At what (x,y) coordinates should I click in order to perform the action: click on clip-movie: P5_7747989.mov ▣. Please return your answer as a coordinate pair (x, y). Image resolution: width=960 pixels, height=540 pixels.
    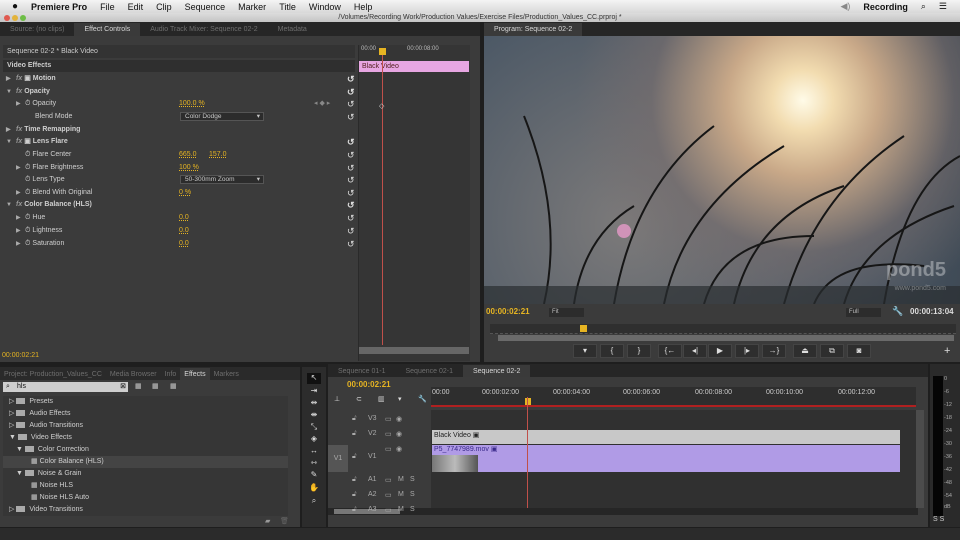
    Looking at the image, I should click on (666, 458).